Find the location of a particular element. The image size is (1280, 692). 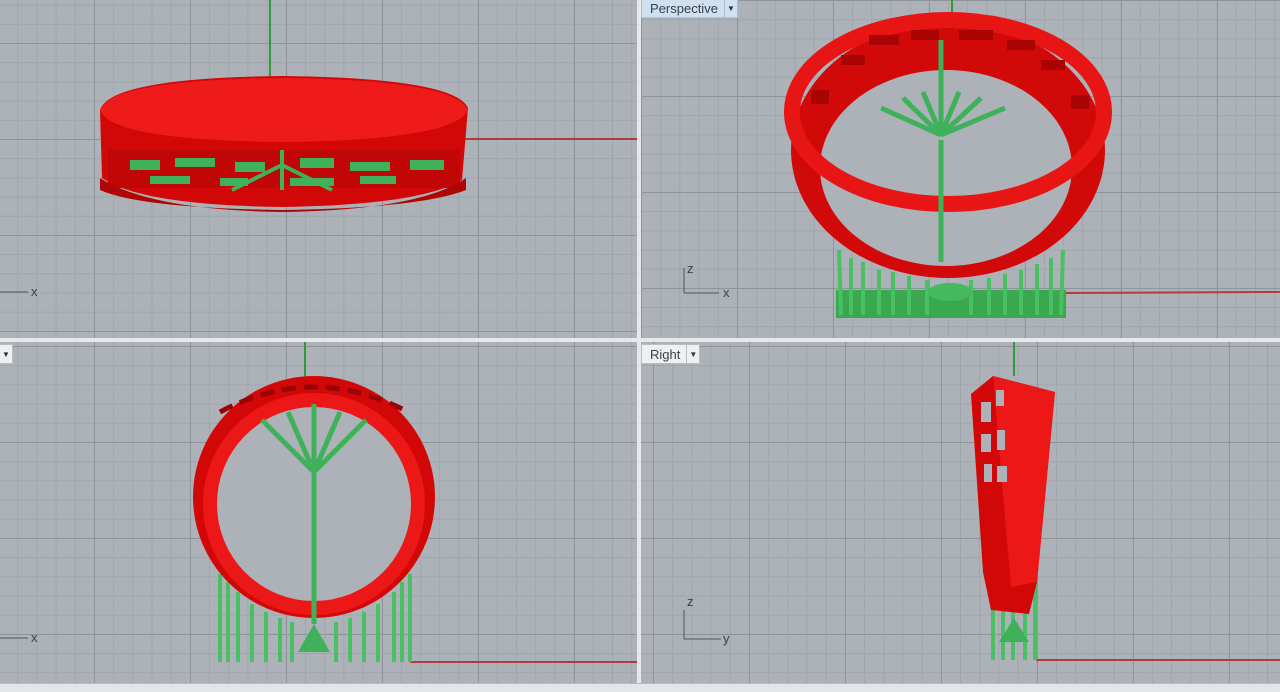

axis-indicator: z x is located at coordinates (706, 280).